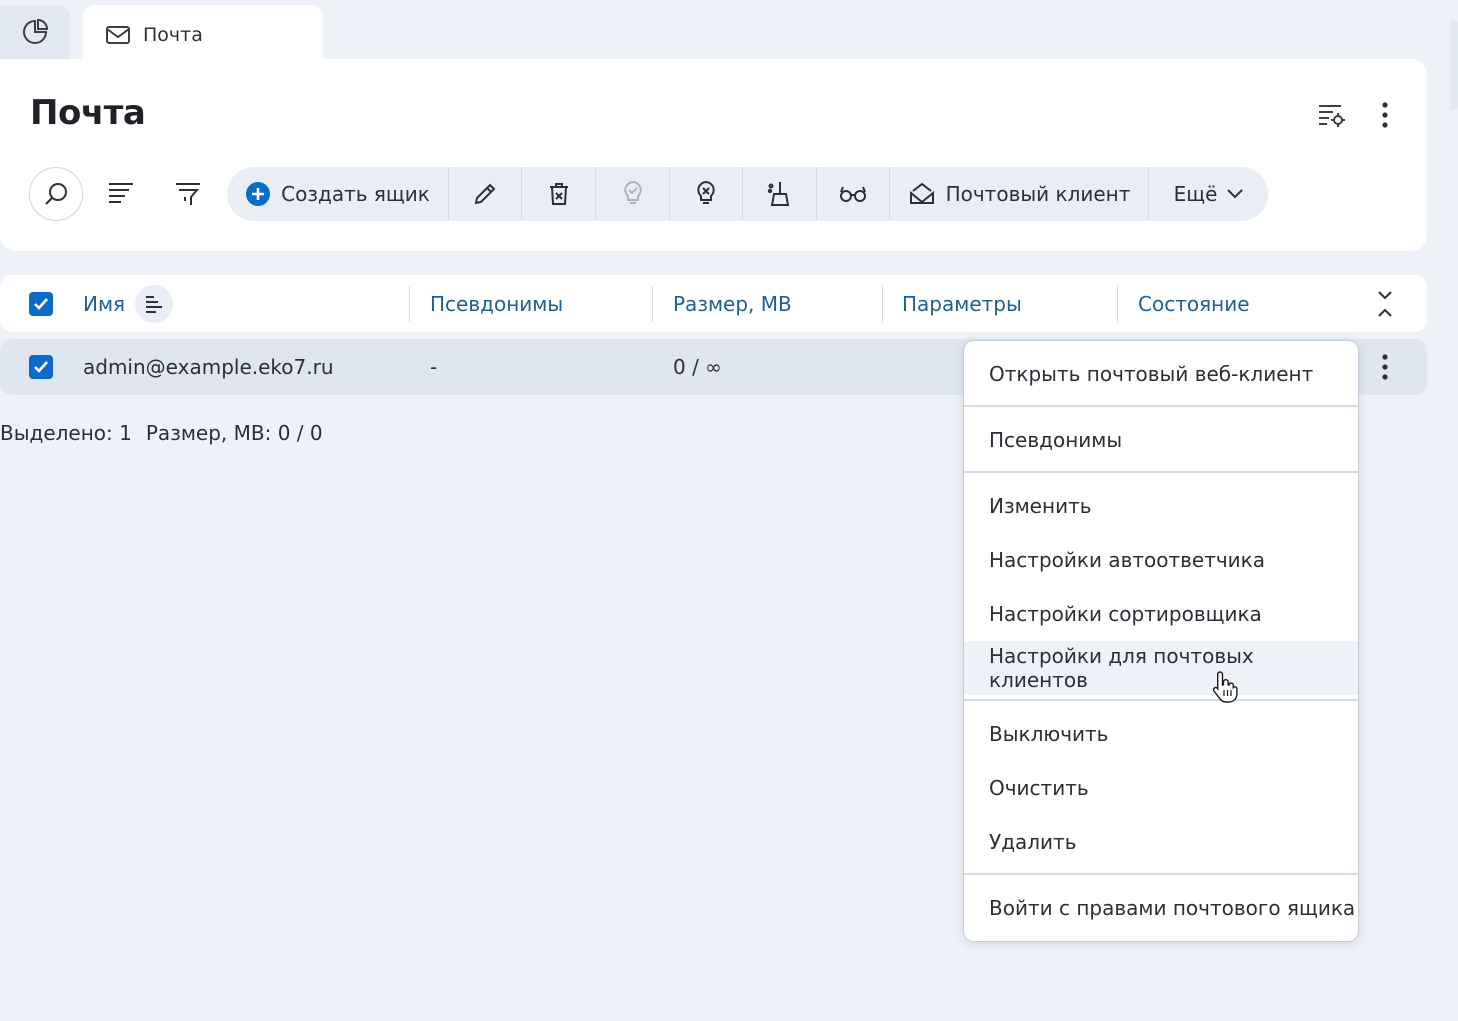  I want to click on tab-dashboard, so click(35, 32).